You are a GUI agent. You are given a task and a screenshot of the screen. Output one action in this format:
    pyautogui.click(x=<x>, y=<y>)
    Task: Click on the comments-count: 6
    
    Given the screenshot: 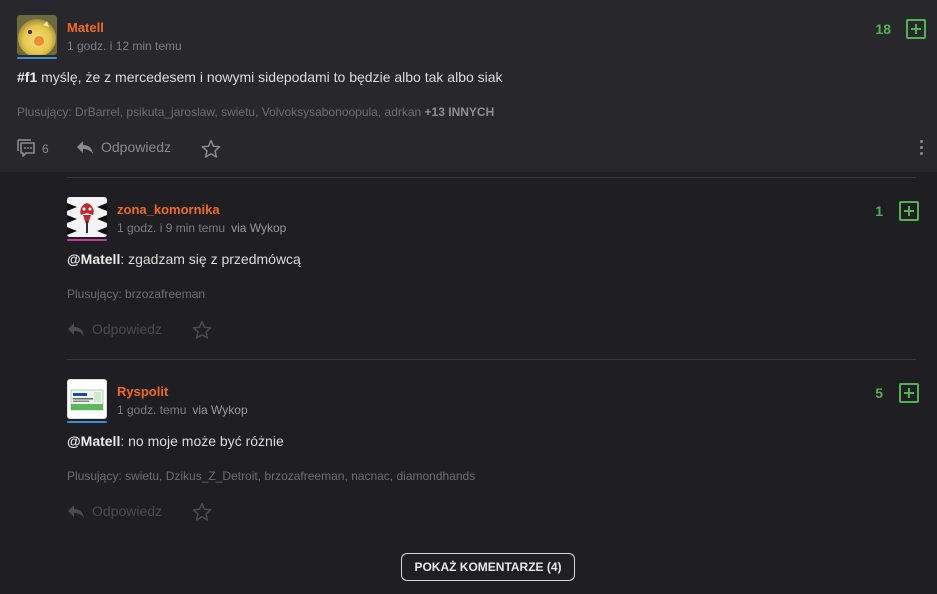 What is the action you would take?
    pyautogui.click(x=45, y=149)
    